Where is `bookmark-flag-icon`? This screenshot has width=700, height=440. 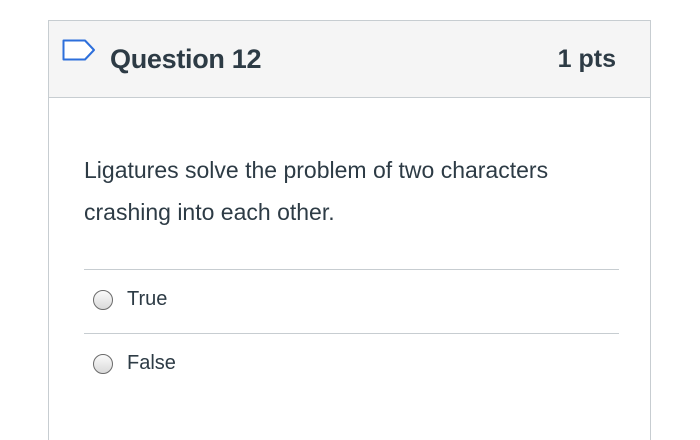
bookmark-flag-icon is located at coordinates (79, 50).